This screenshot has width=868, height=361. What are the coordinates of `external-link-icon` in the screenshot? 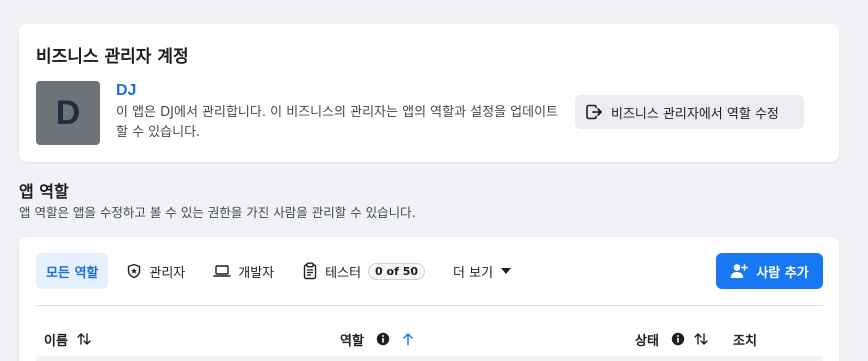 It's located at (594, 112).